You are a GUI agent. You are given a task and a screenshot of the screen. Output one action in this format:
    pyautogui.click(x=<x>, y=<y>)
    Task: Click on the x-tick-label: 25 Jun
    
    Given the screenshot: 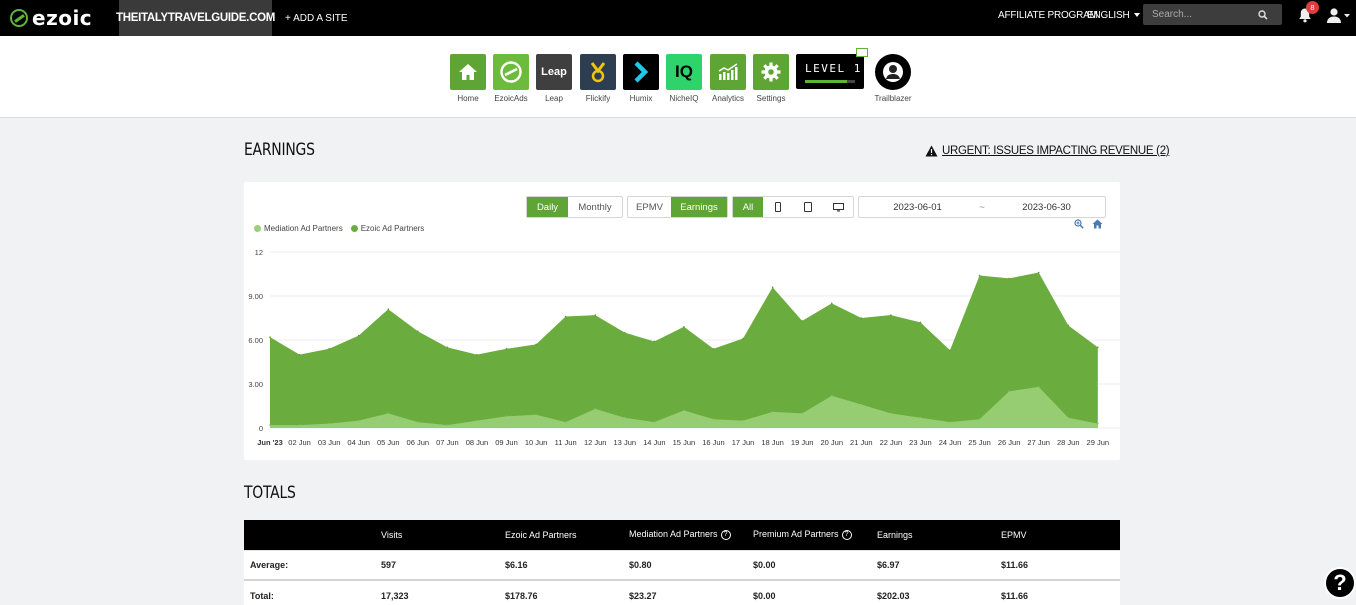 What is the action you would take?
    pyautogui.click(x=979, y=442)
    